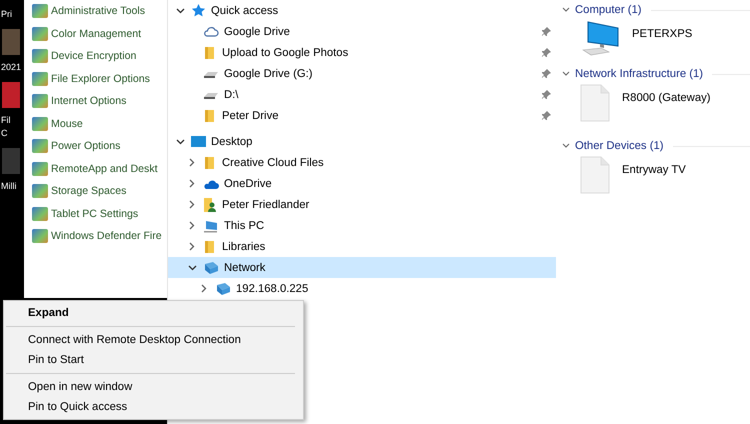 The width and height of the screenshot is (750, 424). Describe the element at coordinates (88, 191) in the screenshot. I see `applet-link: Storage Spaces` at that location.